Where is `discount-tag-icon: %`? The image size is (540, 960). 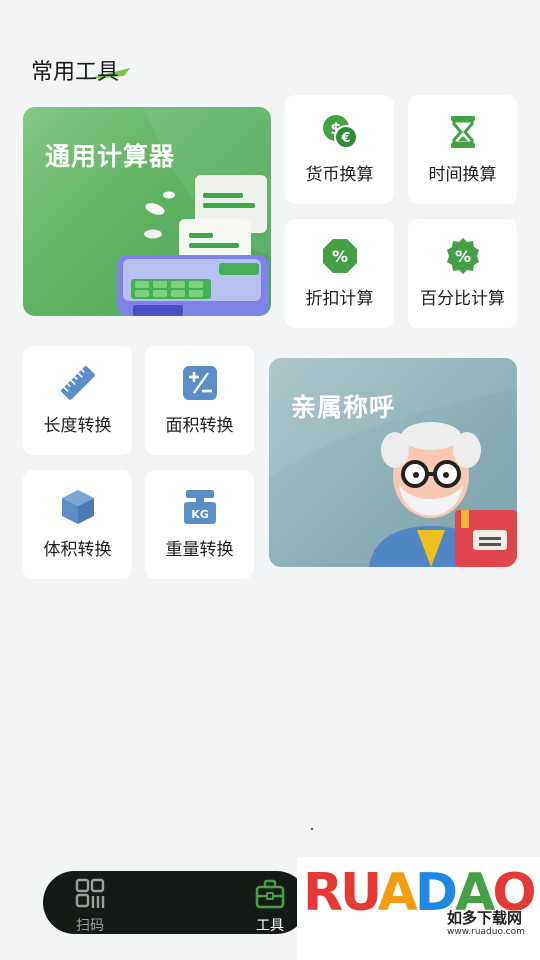
discount-tag-icon: % is located at coordinates (339, 256).